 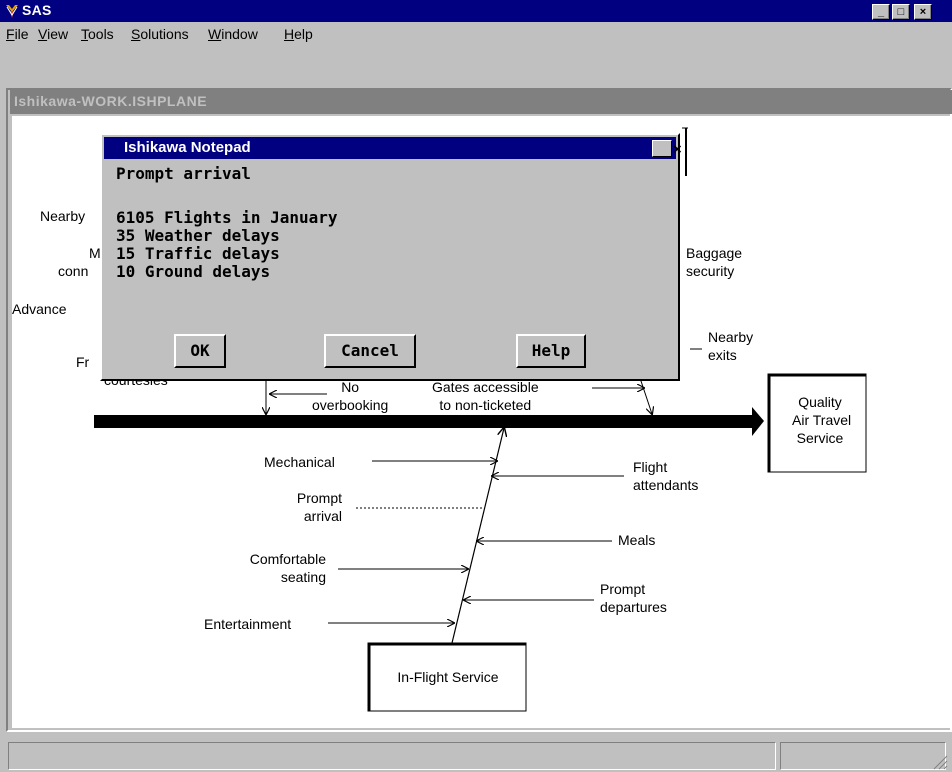 What do you see at coordinates (477, 536) in the screenshot?
I see `bottom-main-bone` at bounding box center [477, 536].